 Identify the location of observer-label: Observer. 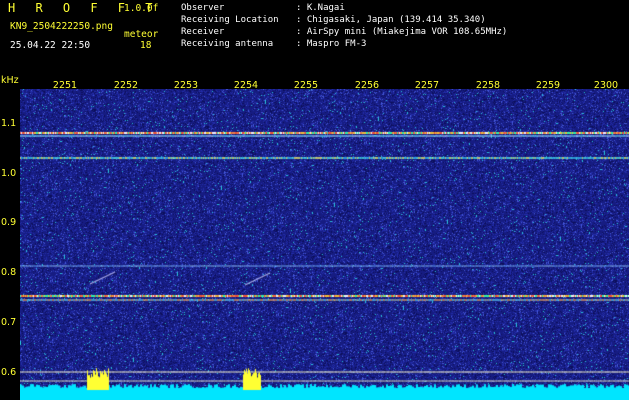
(203, 8).